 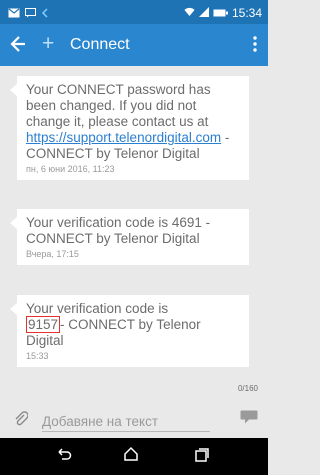 I want to click on message-icon, so click(x=30, y=14).